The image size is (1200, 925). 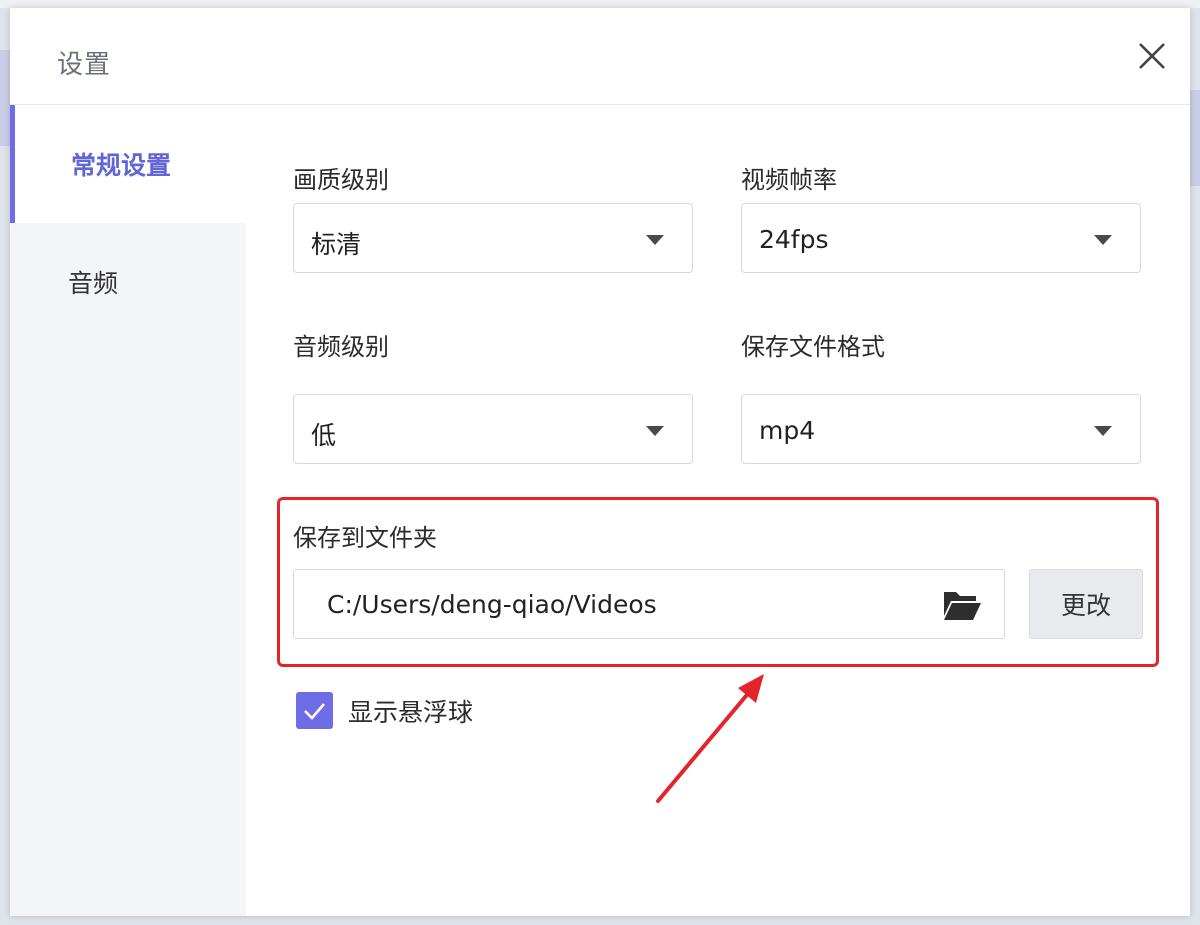 I want to click on audio-quality-select: 低, so click(x=493, y=429).